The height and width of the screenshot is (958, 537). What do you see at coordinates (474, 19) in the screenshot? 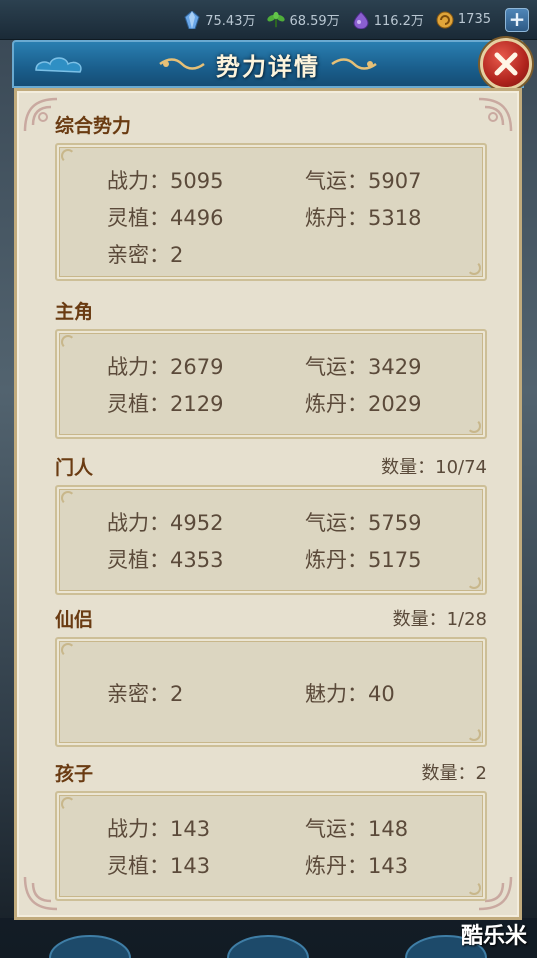
I see `coin-amount: 1735` at bounding box center [474, 19].